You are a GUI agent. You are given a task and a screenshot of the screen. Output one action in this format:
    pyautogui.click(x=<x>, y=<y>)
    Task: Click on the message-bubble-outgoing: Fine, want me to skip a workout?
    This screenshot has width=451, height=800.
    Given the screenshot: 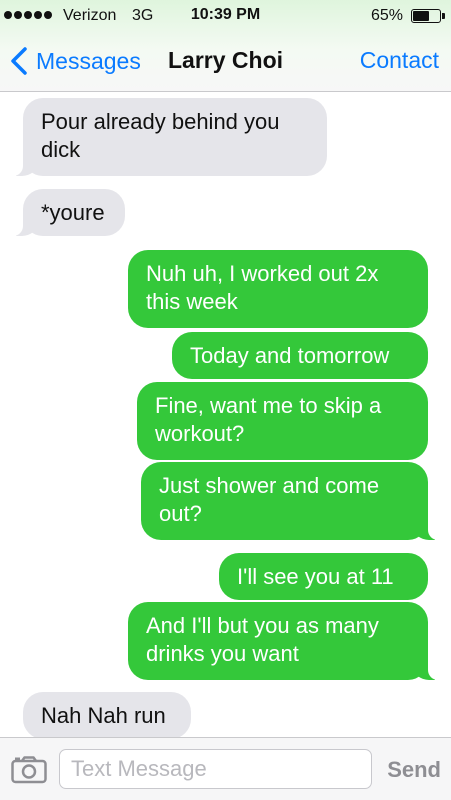 What is the action you would take?
    pyautogui.click(x=282, y=421)
    